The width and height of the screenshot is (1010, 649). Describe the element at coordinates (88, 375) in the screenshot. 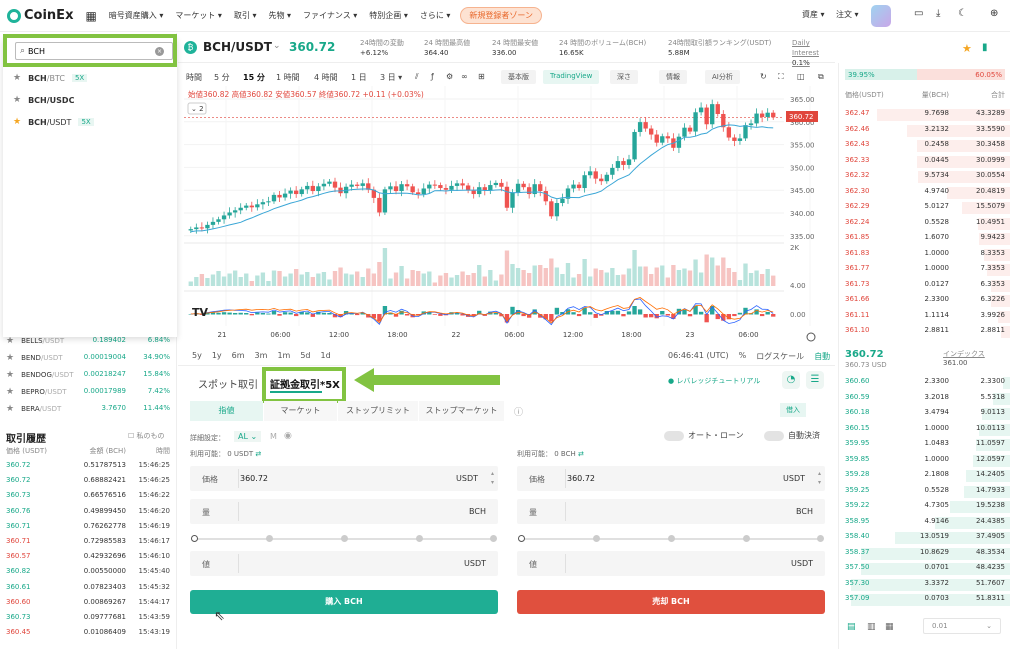

I see `market-row: ★ BENDOG/USDT 0.00218247 15.84%` at that location.